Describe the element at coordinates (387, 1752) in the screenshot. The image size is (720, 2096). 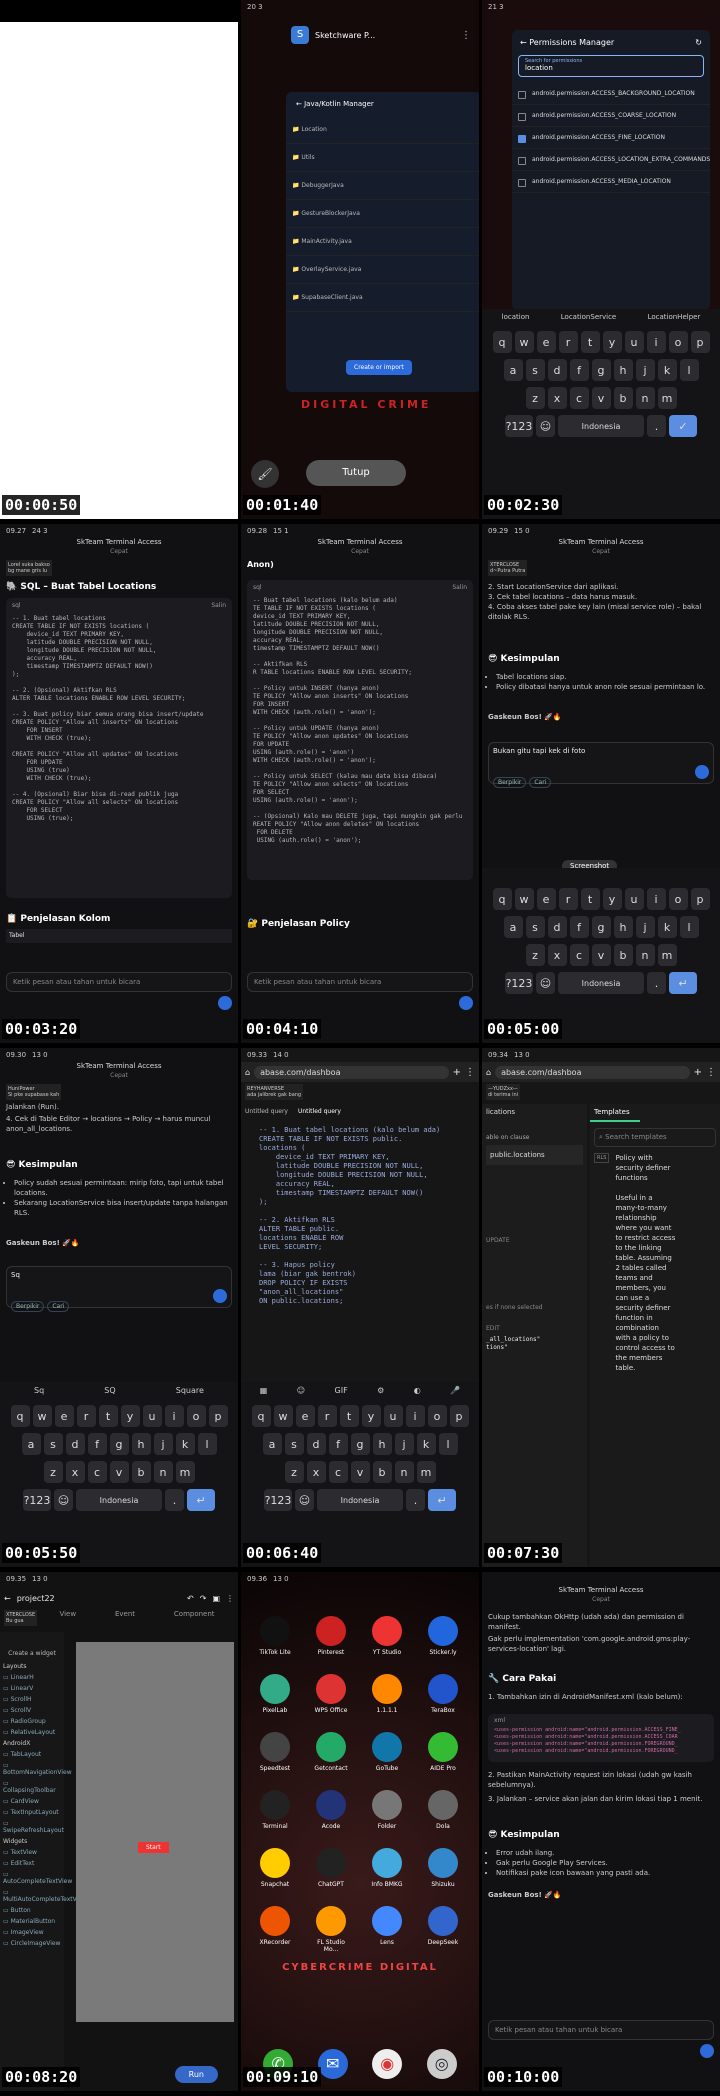
I see `app-gotube: GoTube` at that location.